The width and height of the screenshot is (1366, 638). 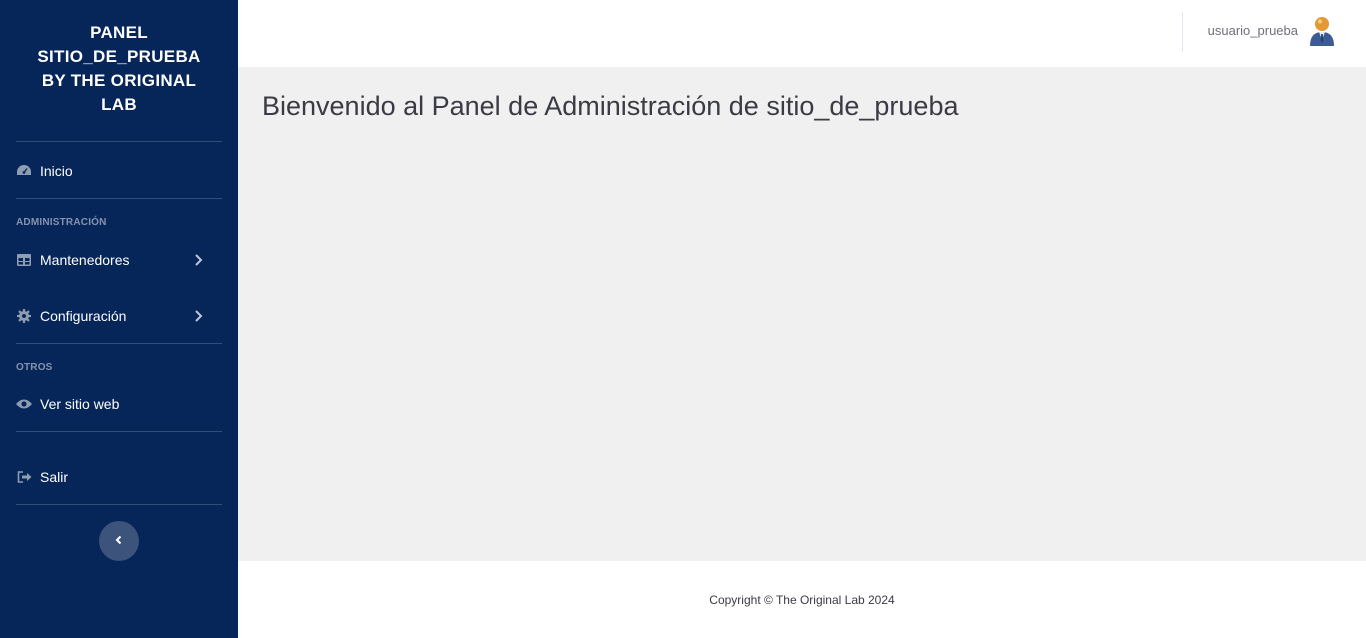 I want to click on sidebar-item-ver-sitio: Ver sitio web, so click(x=119, y=404).